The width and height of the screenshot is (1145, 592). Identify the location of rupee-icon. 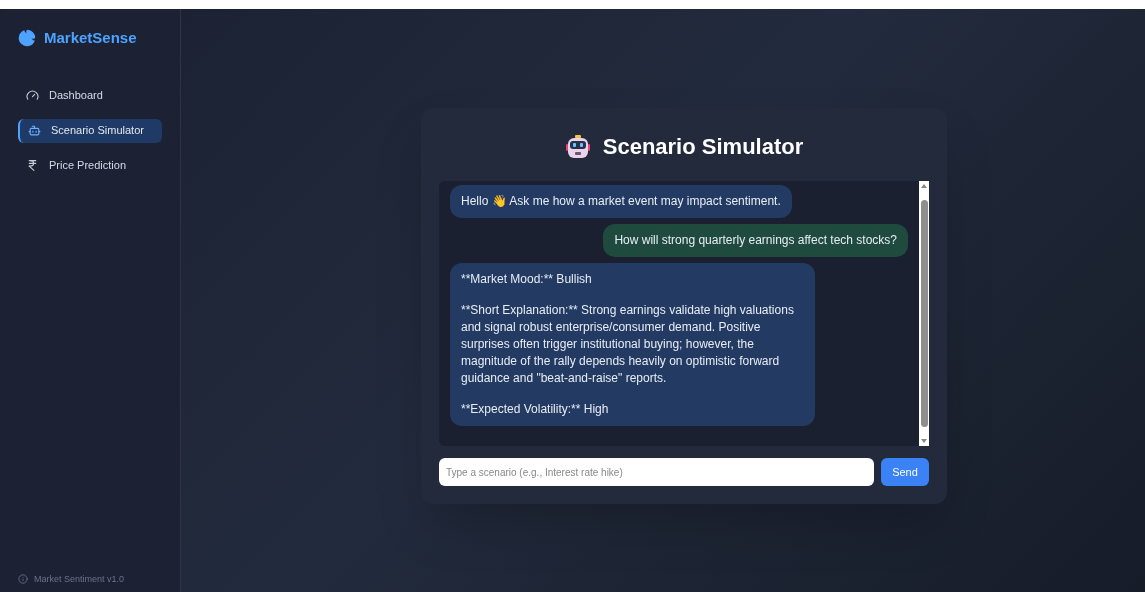
(32, 165).